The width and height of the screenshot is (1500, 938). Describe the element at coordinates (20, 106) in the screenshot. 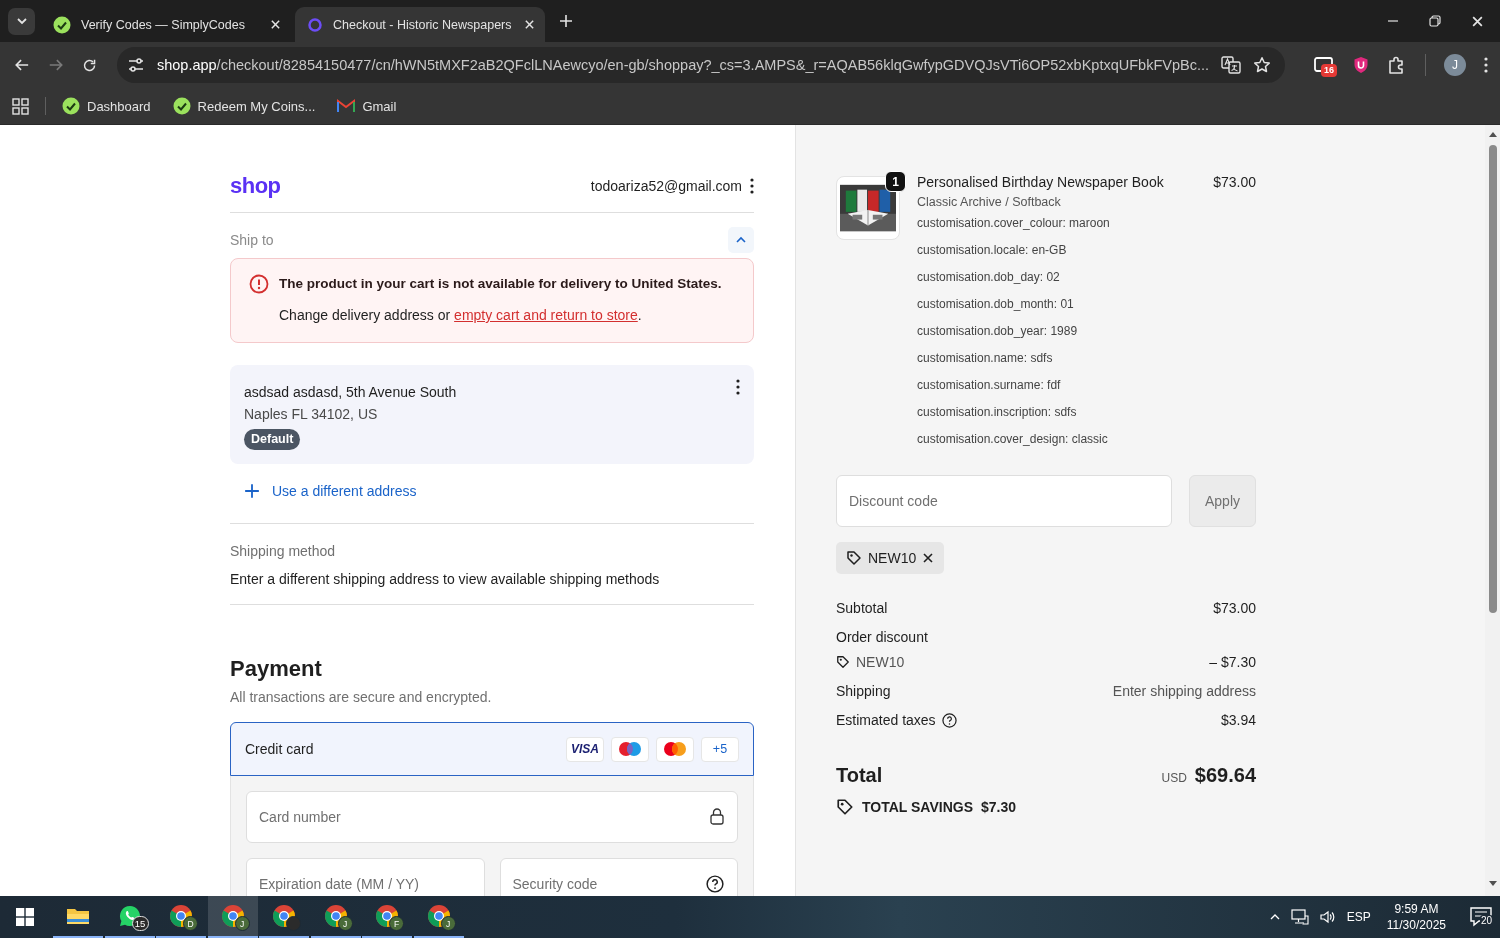

I see `apps-grid-icon` at that location.